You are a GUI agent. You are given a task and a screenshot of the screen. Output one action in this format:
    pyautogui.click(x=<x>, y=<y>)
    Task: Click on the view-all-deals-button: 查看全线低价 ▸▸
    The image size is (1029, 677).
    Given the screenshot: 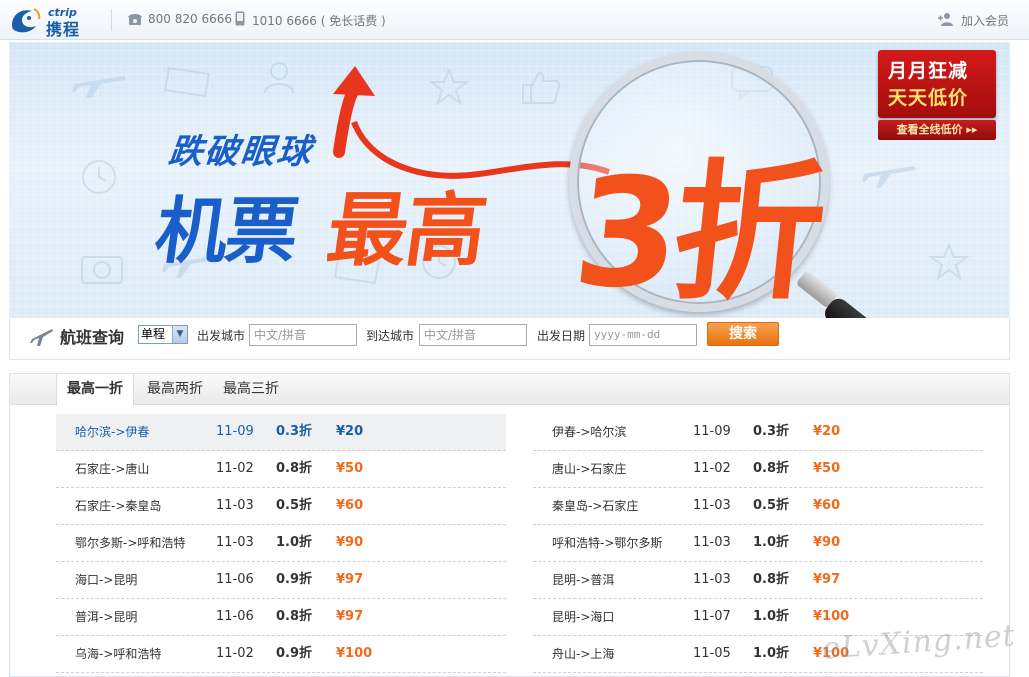 What is the action you would take?
    pyautogui.click(x=937, y=130)
    